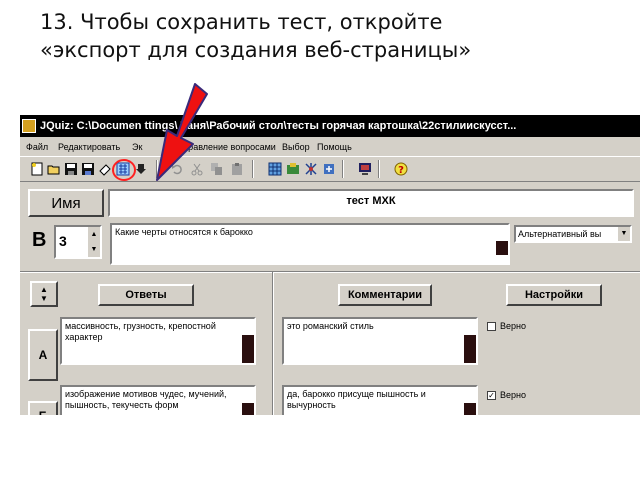 The width and height of the screenshot is (640, 480). What do you see at coordinates (66, 203) in the screenshot?
I see `name-label: Имя` at bounding box center [66, 203].